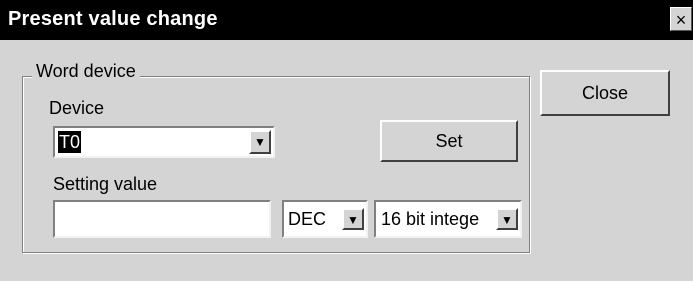 The width and height of the screenshot is (693, 282). Describe the element at coordinates (164, 142) in the screenshot. I see `device-combobox: T0 ▼` at that location.